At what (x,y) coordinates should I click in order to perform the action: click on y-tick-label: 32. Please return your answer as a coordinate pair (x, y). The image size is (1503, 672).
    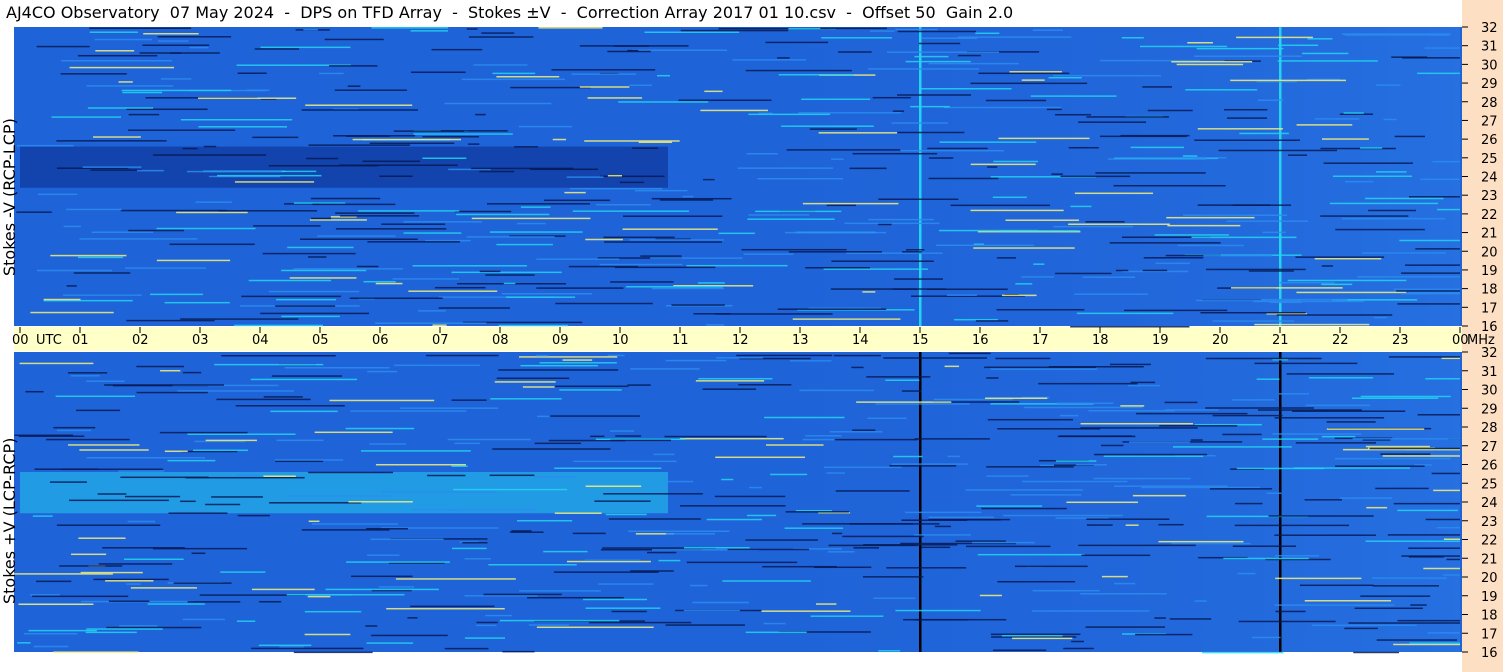
    Looking at the image, I should click on (1489, 28).